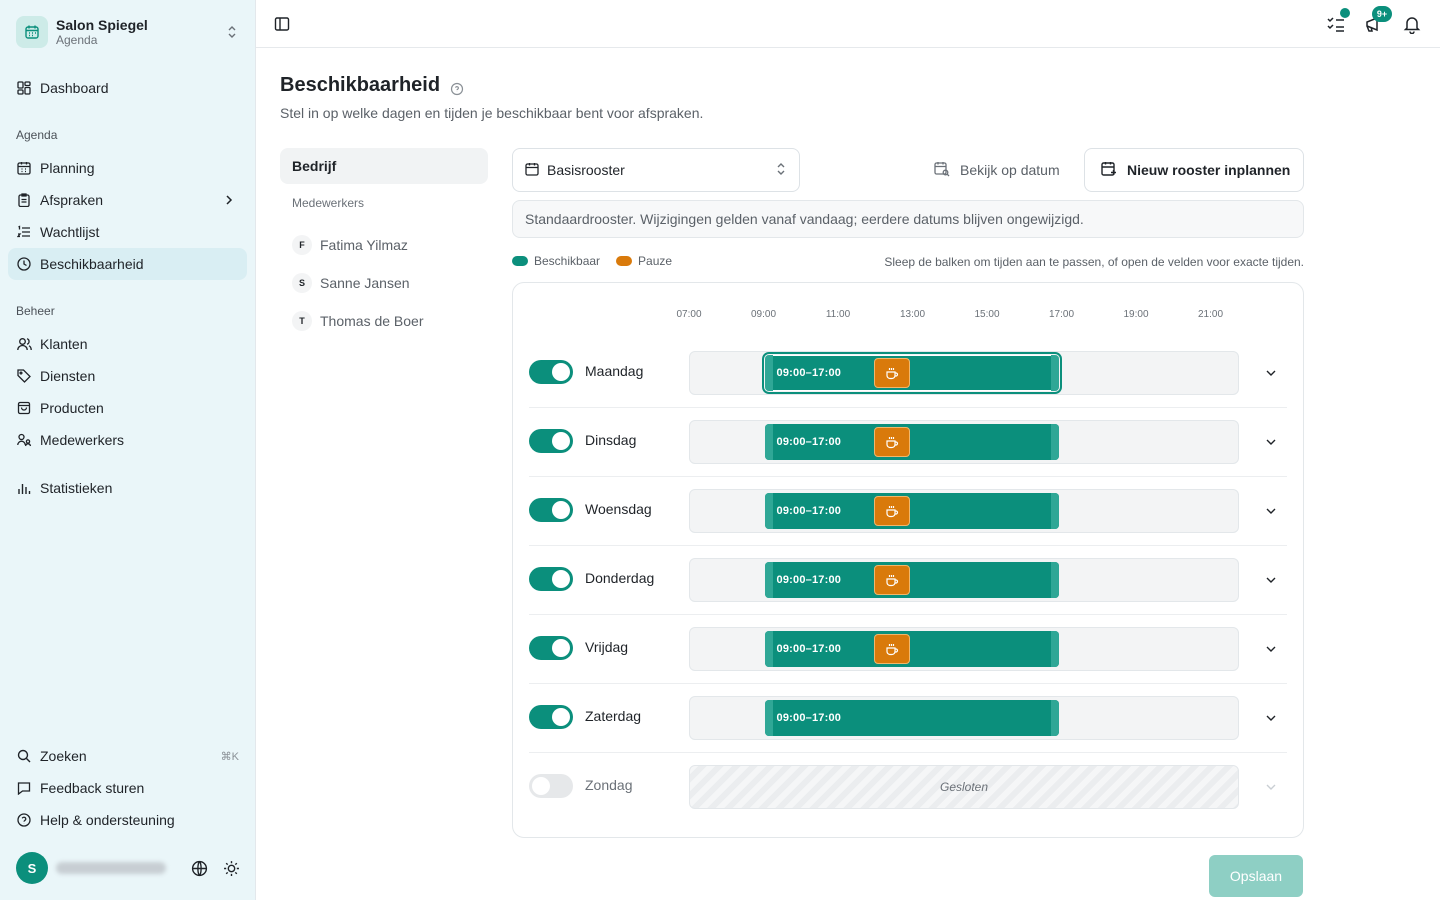 This screenshot has width=1440, height=900. Describe the element at coordinates (1256, 876) in the screenshot. I see `save-button: Opslaan` at that location.